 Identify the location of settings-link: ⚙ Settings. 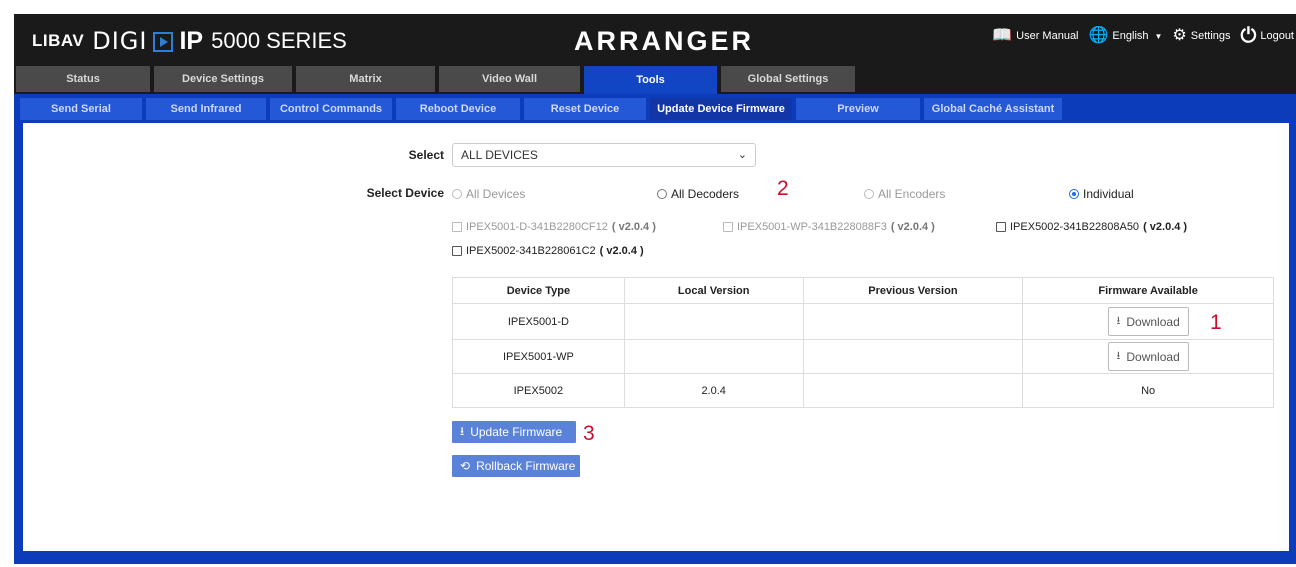
(1201, 36).